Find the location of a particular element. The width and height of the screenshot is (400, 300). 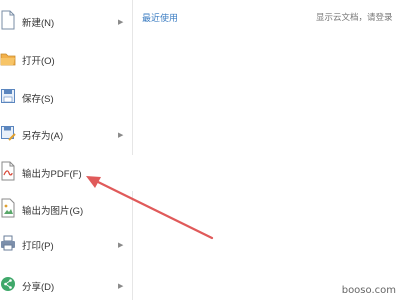

menu-label-save: 保存(S) is located at coordinates (38, 99).